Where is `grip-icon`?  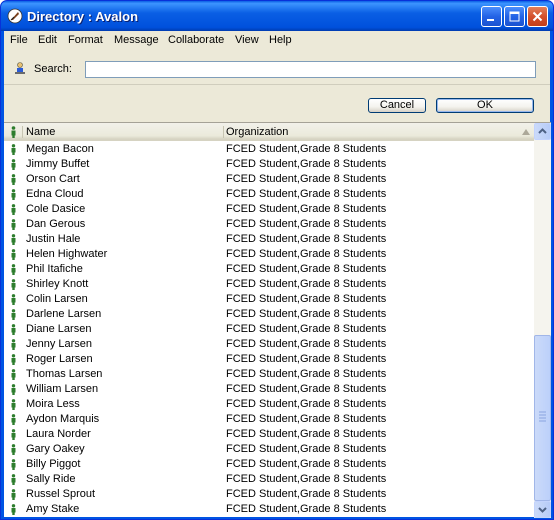 grip-icon is located at coordinates (542, 416).